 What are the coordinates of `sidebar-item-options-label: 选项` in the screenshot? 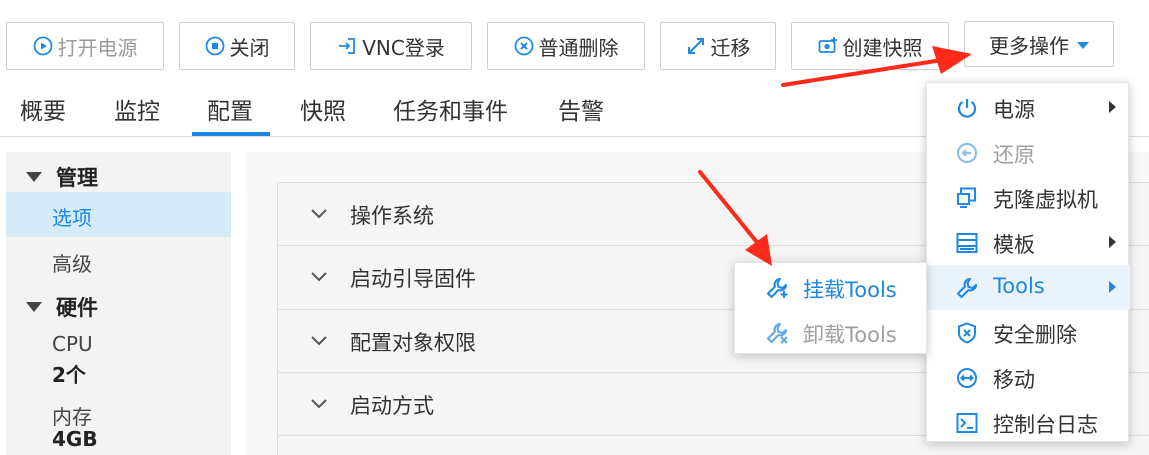 It's located at (72, 218).